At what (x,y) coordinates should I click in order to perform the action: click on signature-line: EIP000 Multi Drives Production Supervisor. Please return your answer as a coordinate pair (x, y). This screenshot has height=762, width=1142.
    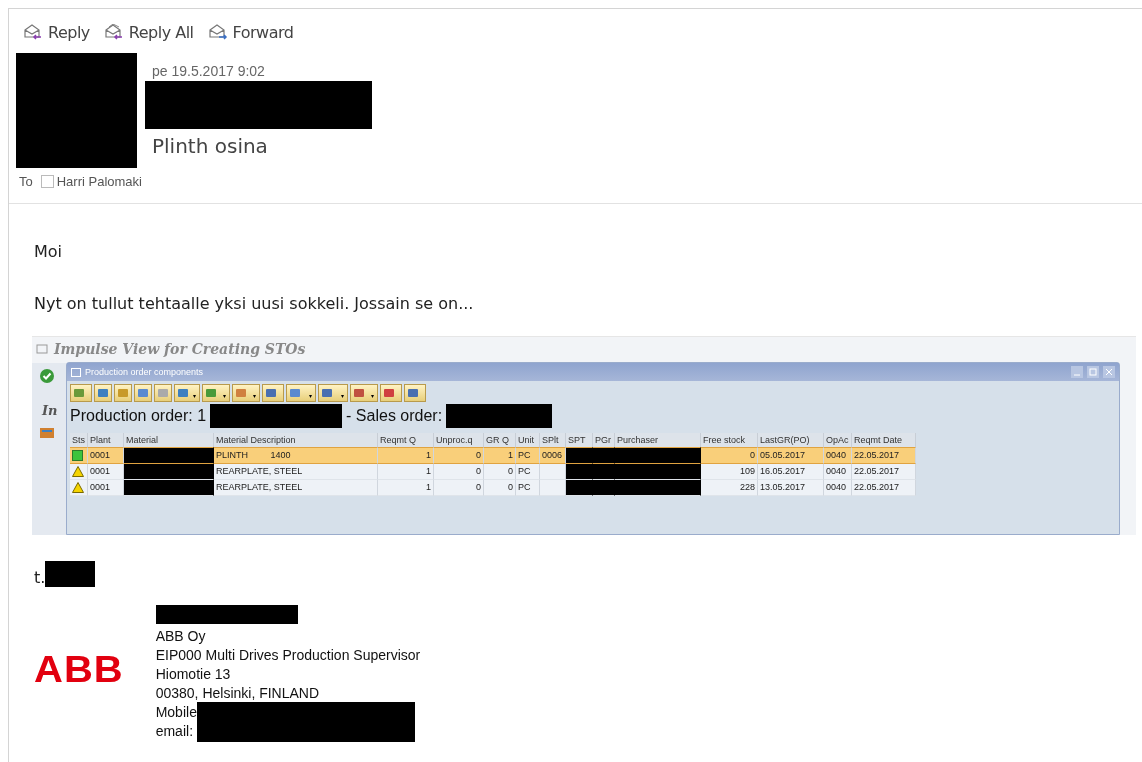
    Looking at the image, I should click on (288, 654).